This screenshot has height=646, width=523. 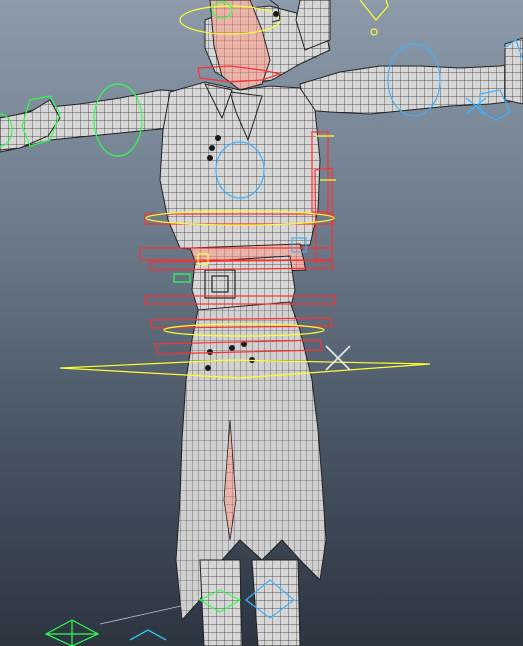 I want to click on skirt-mesh, so click(x=251, y=461).